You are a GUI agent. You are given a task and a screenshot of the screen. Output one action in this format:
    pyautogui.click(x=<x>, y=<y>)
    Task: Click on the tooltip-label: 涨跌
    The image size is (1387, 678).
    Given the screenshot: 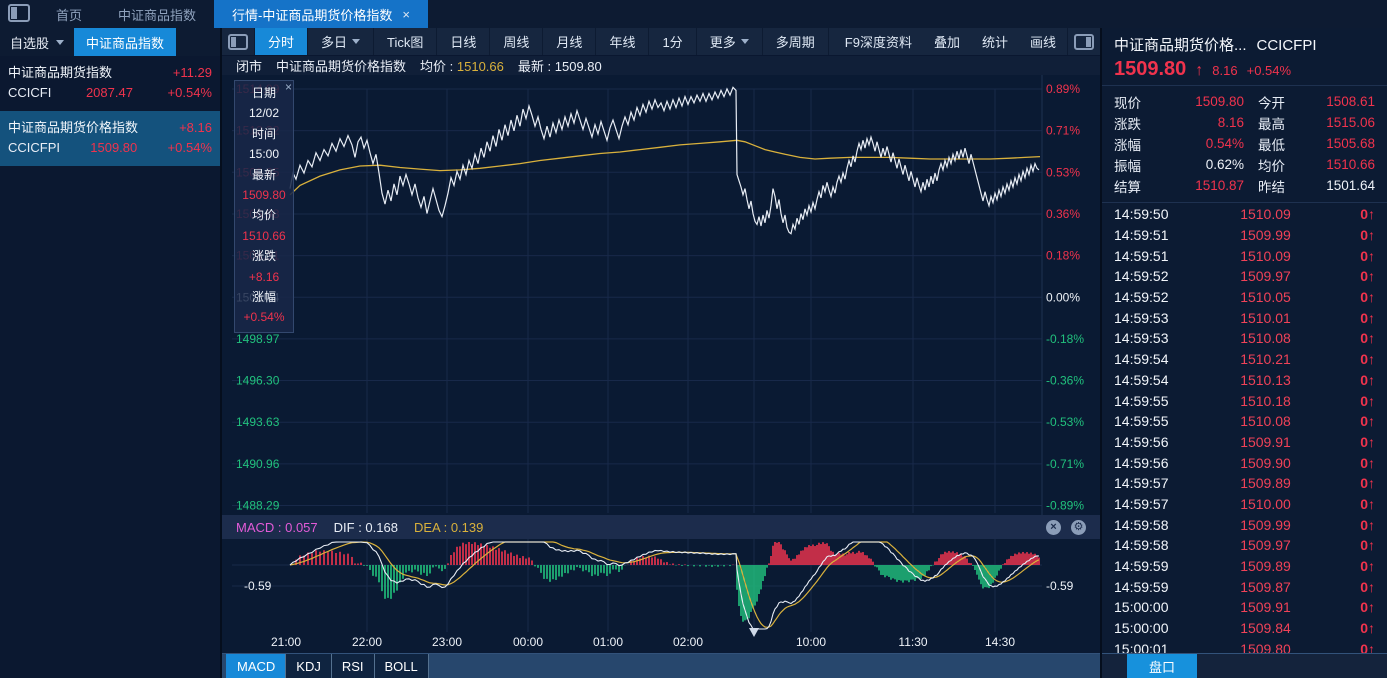 What is the action you would take?
    pyautogui.click(x=263, y=256)
    